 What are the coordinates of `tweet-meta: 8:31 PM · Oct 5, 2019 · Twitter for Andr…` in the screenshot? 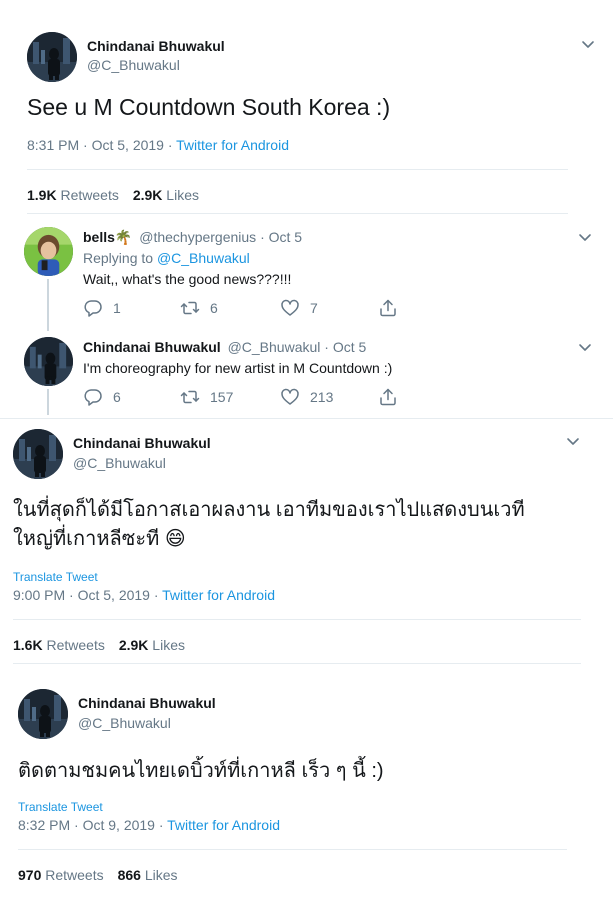 It's located at (158, 145).